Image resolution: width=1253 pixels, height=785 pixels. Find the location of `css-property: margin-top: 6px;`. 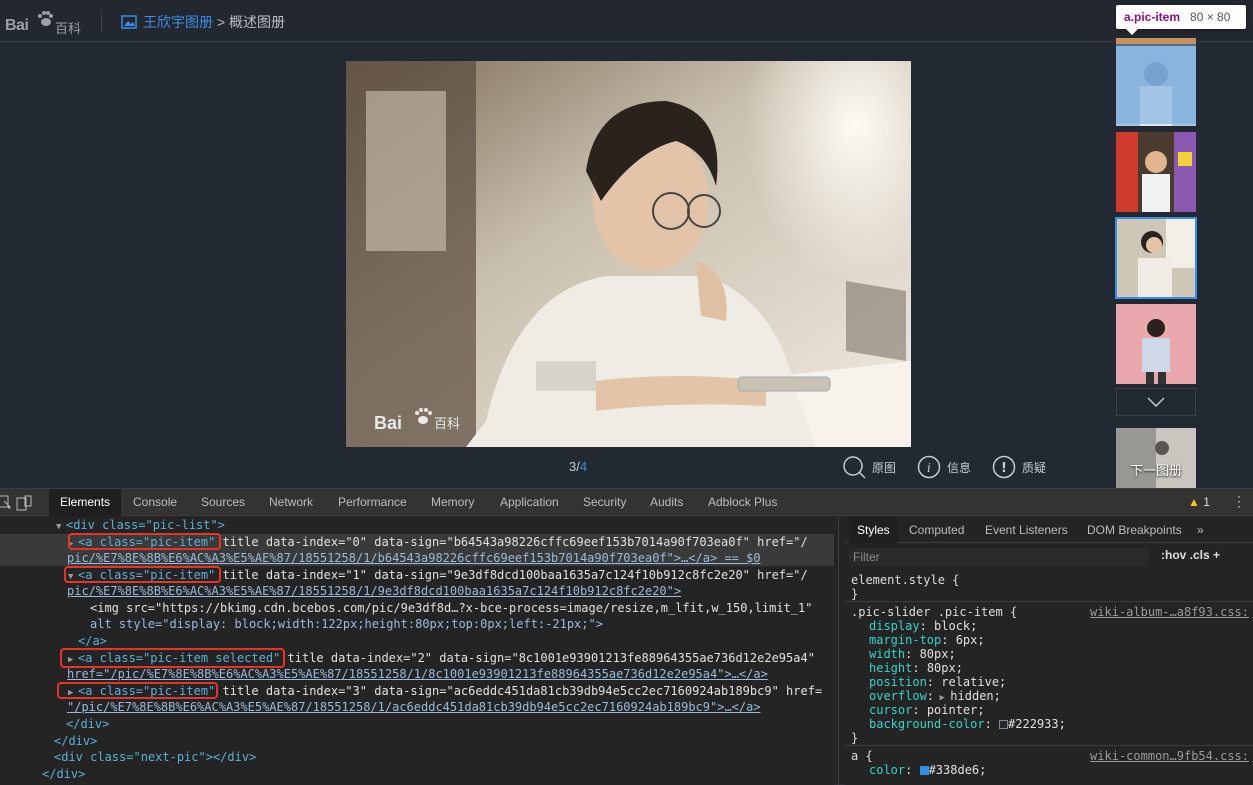

css-property: margin-top: 6px; is located at coordinates (927, 640).